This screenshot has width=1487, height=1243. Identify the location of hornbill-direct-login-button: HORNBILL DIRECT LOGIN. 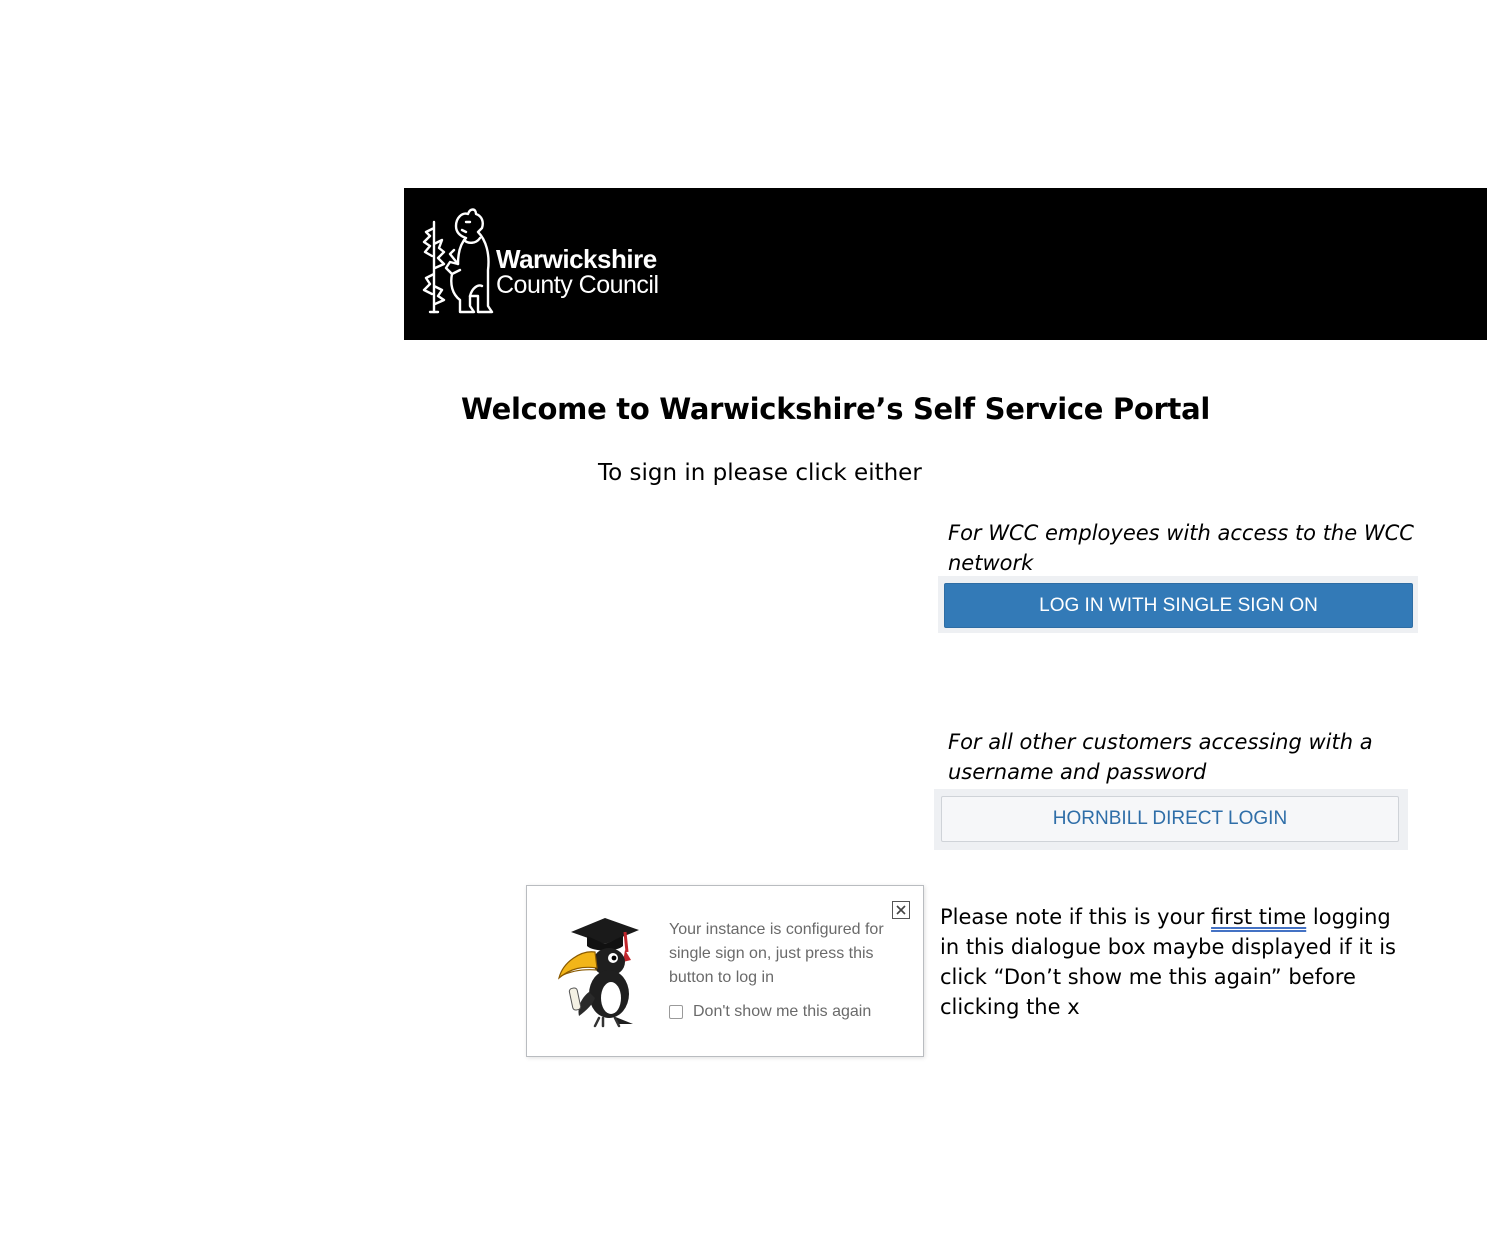
(1170, 819).